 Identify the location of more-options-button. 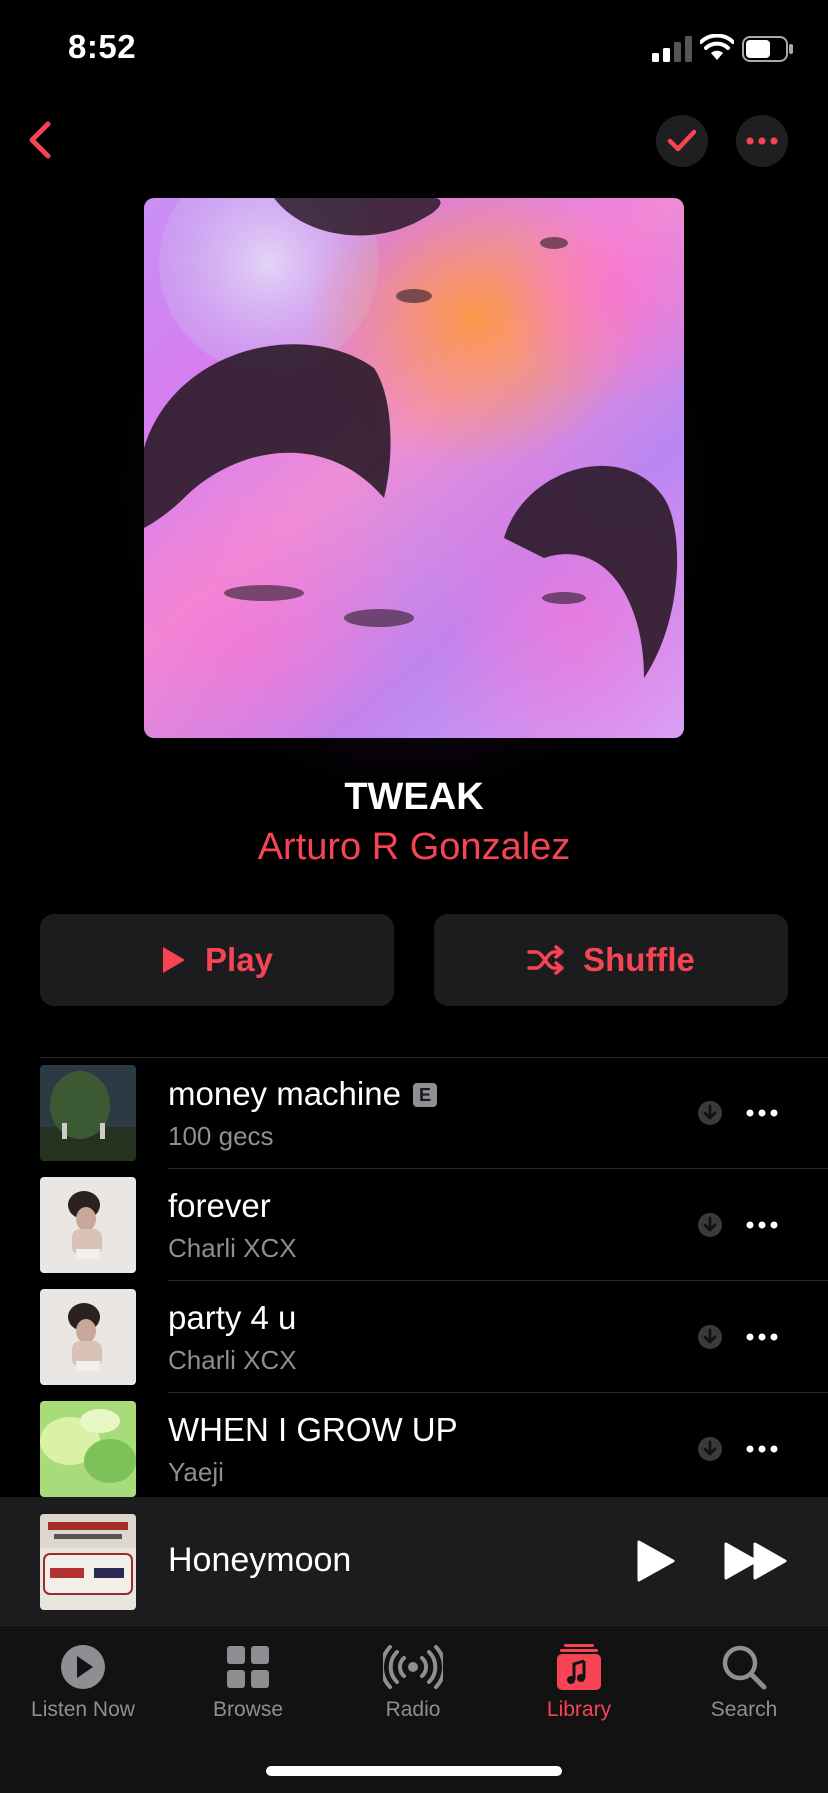
(762, 141).